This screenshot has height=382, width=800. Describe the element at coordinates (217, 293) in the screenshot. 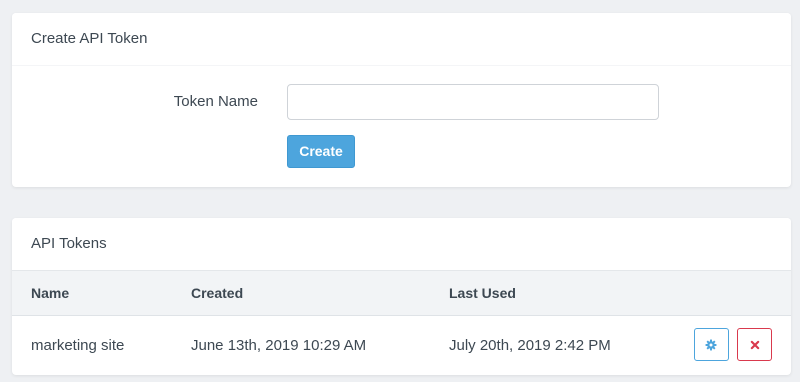

I see `column-header-created: Created` at that location.